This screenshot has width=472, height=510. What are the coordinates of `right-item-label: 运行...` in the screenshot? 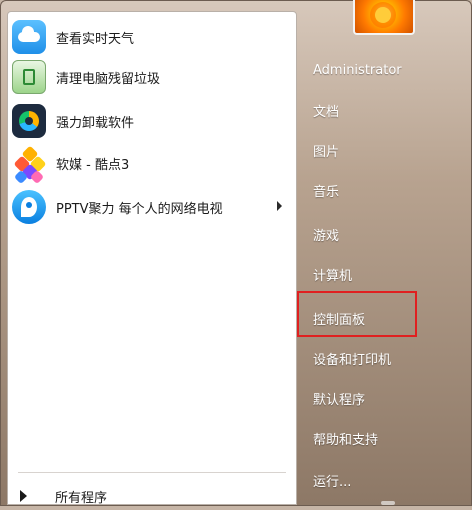 It's located at (332, 482).